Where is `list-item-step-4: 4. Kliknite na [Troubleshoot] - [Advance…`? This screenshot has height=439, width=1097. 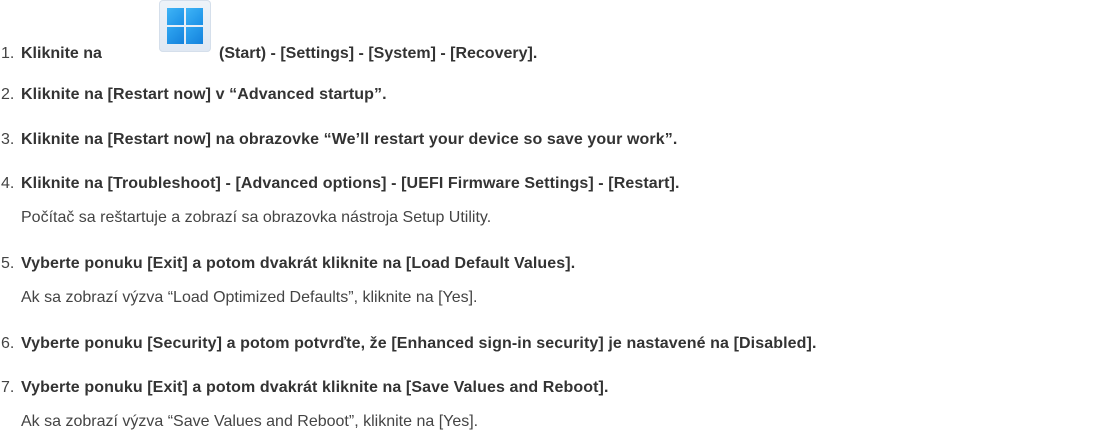
list-item-step-4: 4. Kliknite na [Troubleshoot] - [Advance… is located at coordinates (548, 204).